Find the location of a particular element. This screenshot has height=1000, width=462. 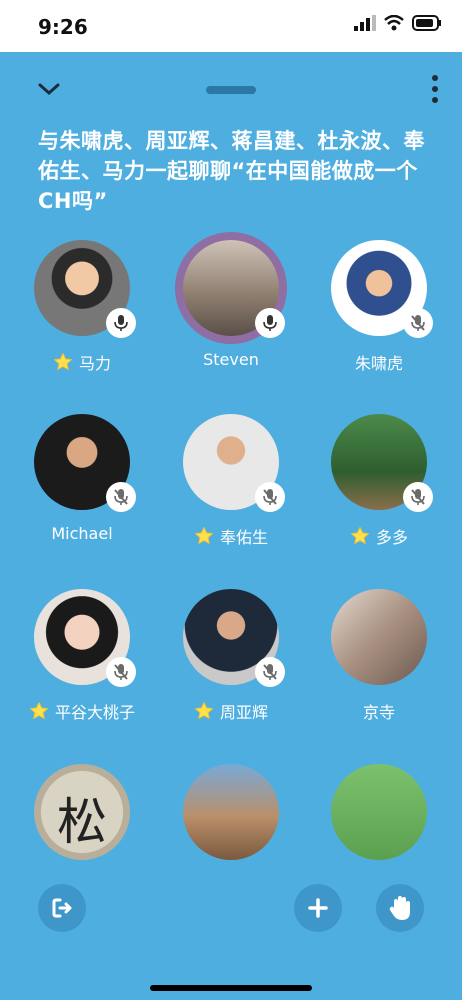

speaker-name-row: 奉佑生 is located at coordinates (231, 536).